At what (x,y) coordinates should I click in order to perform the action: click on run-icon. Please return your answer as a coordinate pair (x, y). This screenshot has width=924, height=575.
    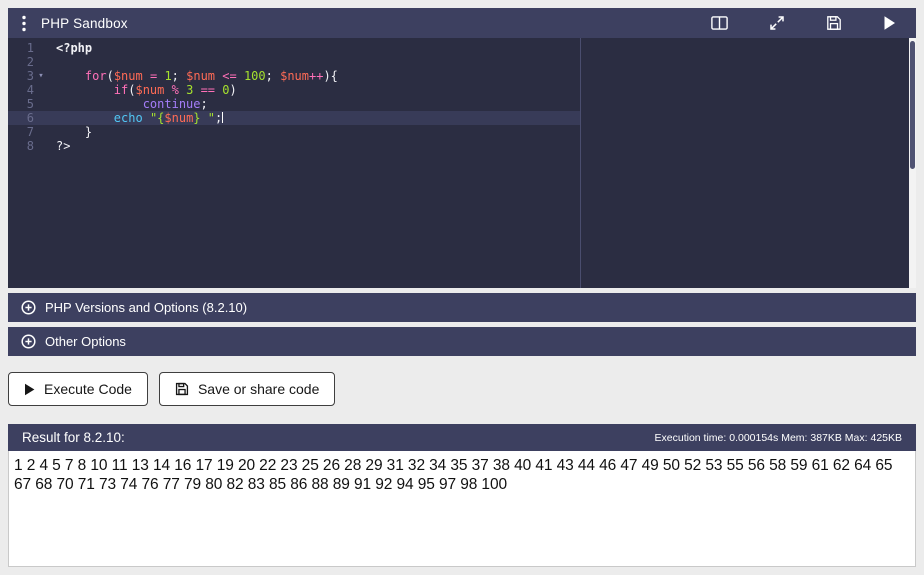
    Looking at the image, I should click on (889, 23).